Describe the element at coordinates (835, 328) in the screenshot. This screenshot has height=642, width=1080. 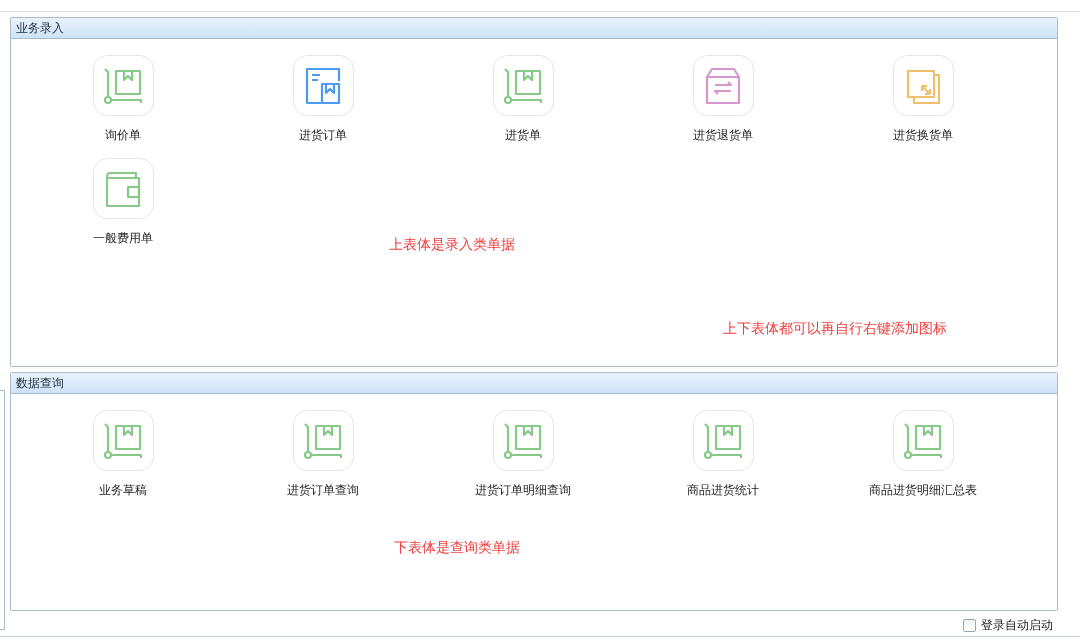
I see `annotation-text: 上下表体都可以再自行右键添加图标` at that location.